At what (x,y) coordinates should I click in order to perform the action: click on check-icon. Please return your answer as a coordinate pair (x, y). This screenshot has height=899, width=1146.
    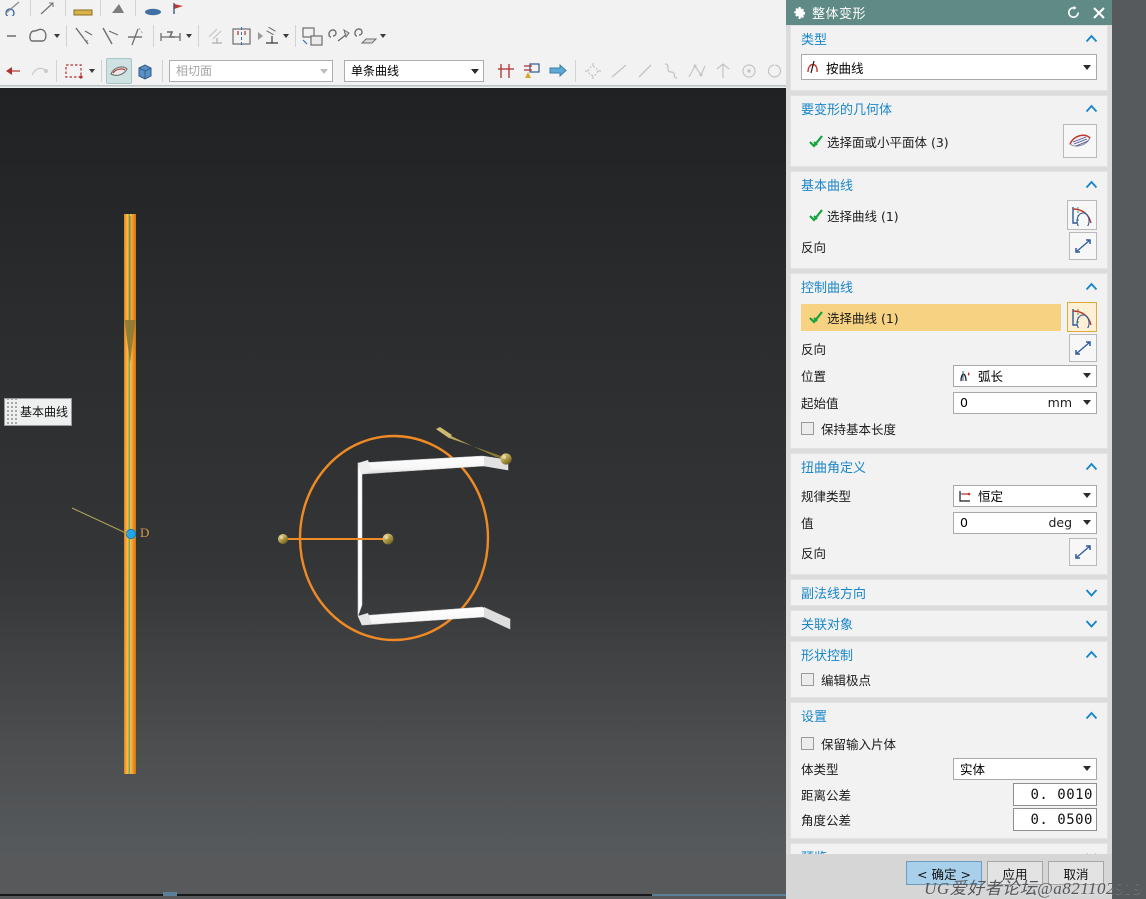
    Looking at the image, I should click on (816, 141).